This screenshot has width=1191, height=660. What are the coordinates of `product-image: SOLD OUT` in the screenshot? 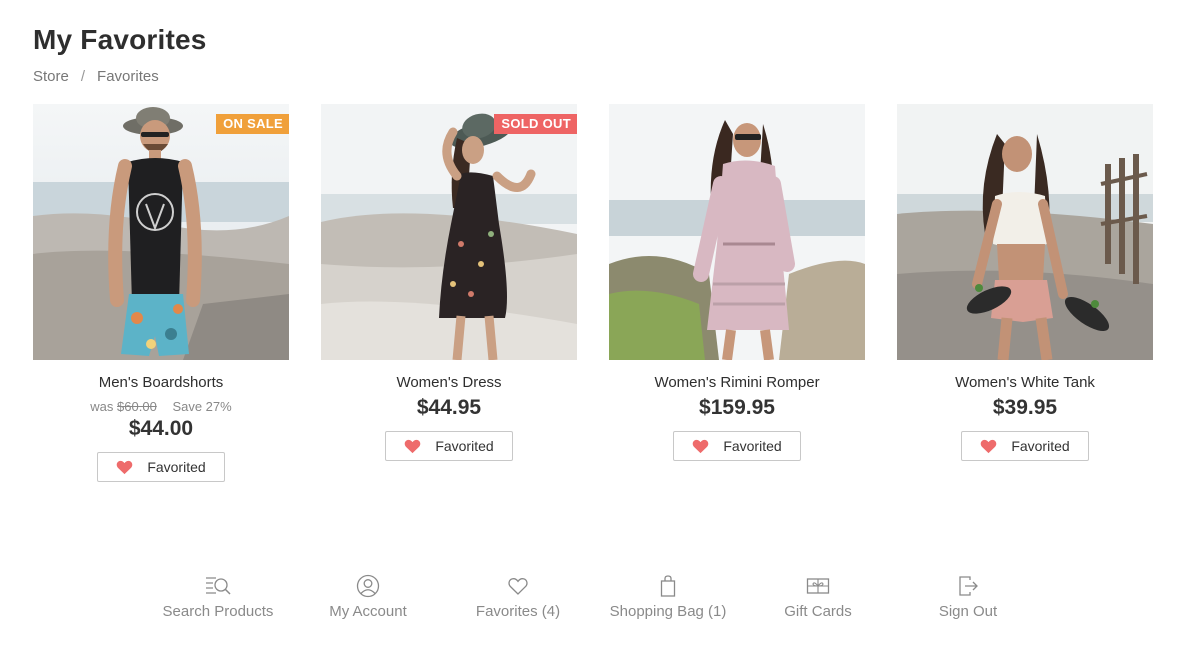 It's located at (449, 232).